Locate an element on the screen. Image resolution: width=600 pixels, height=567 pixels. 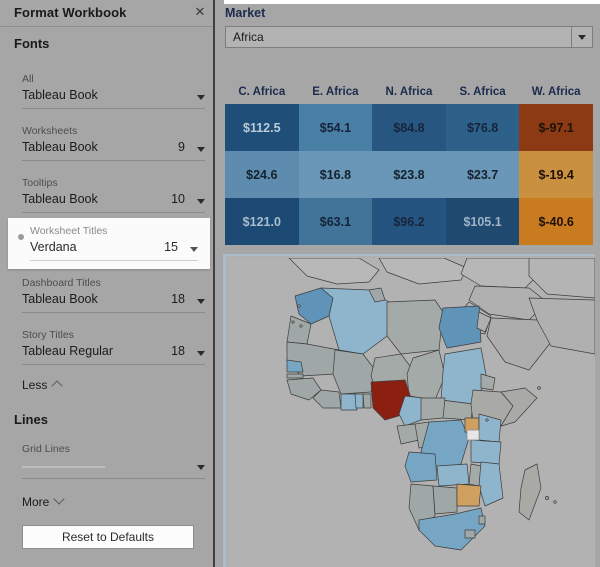
less-toggle-link: Less is located at coordinates (43, 385).